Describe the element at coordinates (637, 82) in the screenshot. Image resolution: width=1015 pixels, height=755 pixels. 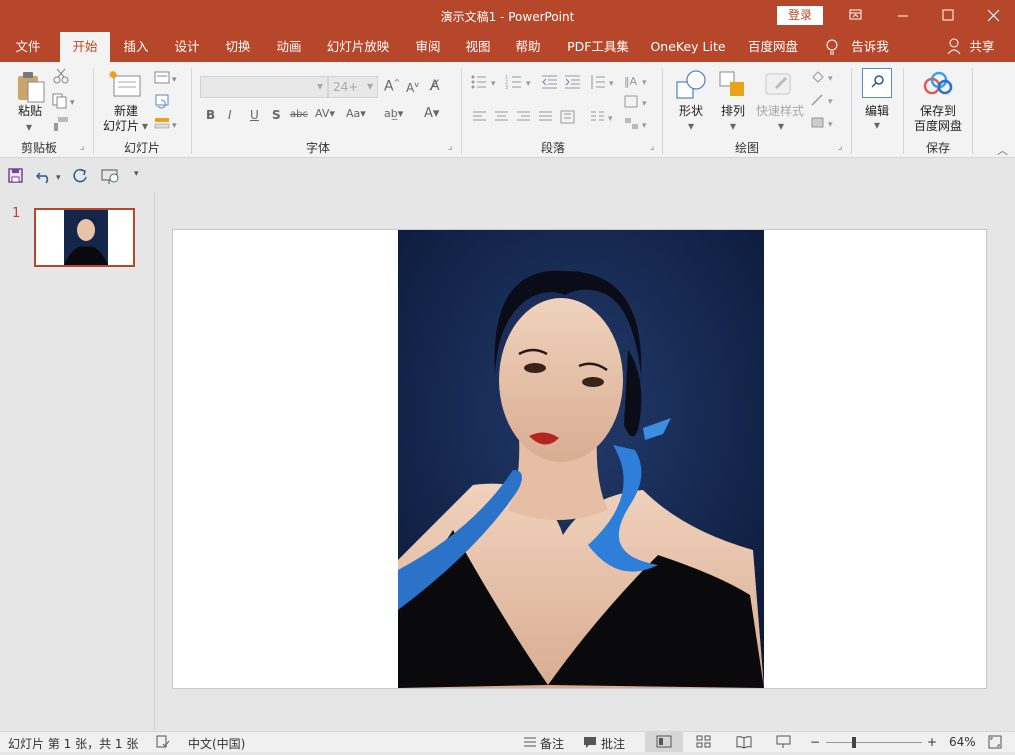
I see `text-direction-icon: ‖A ▾` at that location.